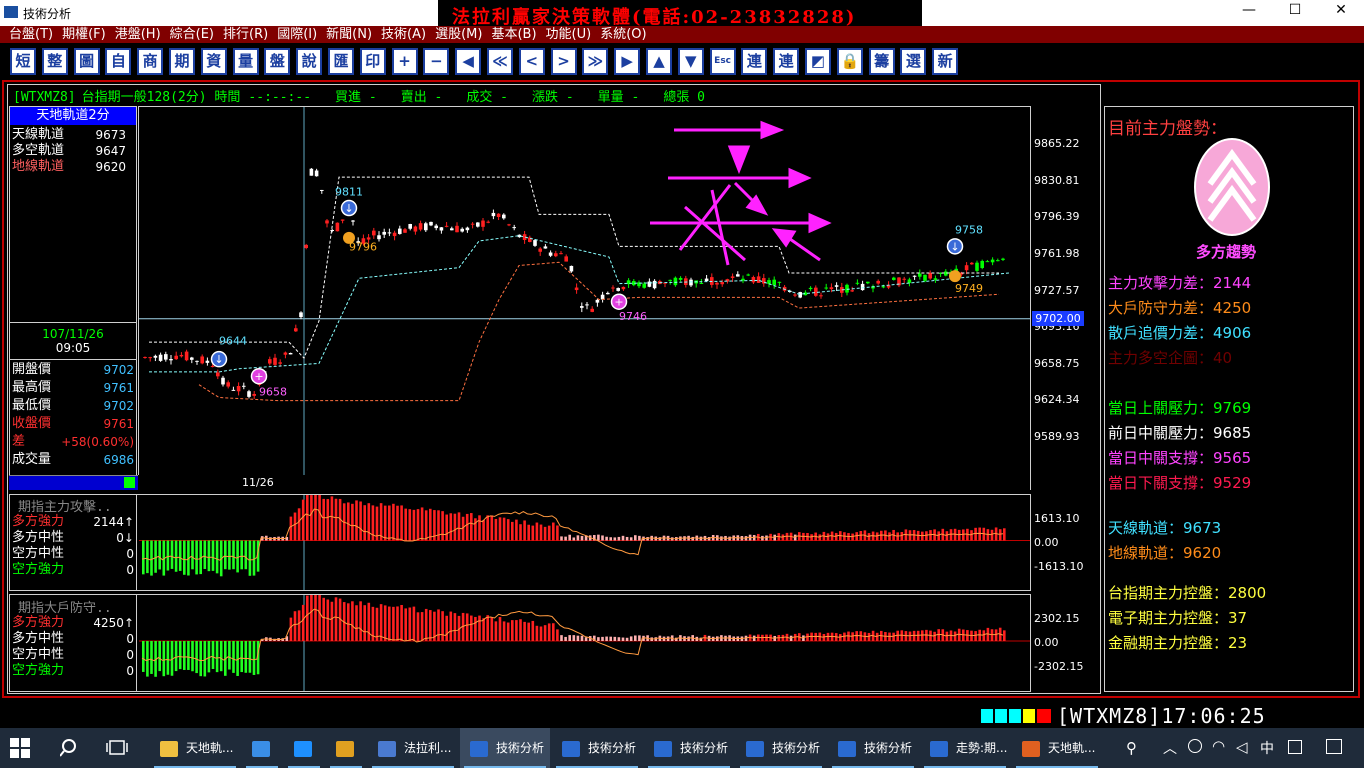  I want to click on toolbar-button: 量, so click(245, 61).